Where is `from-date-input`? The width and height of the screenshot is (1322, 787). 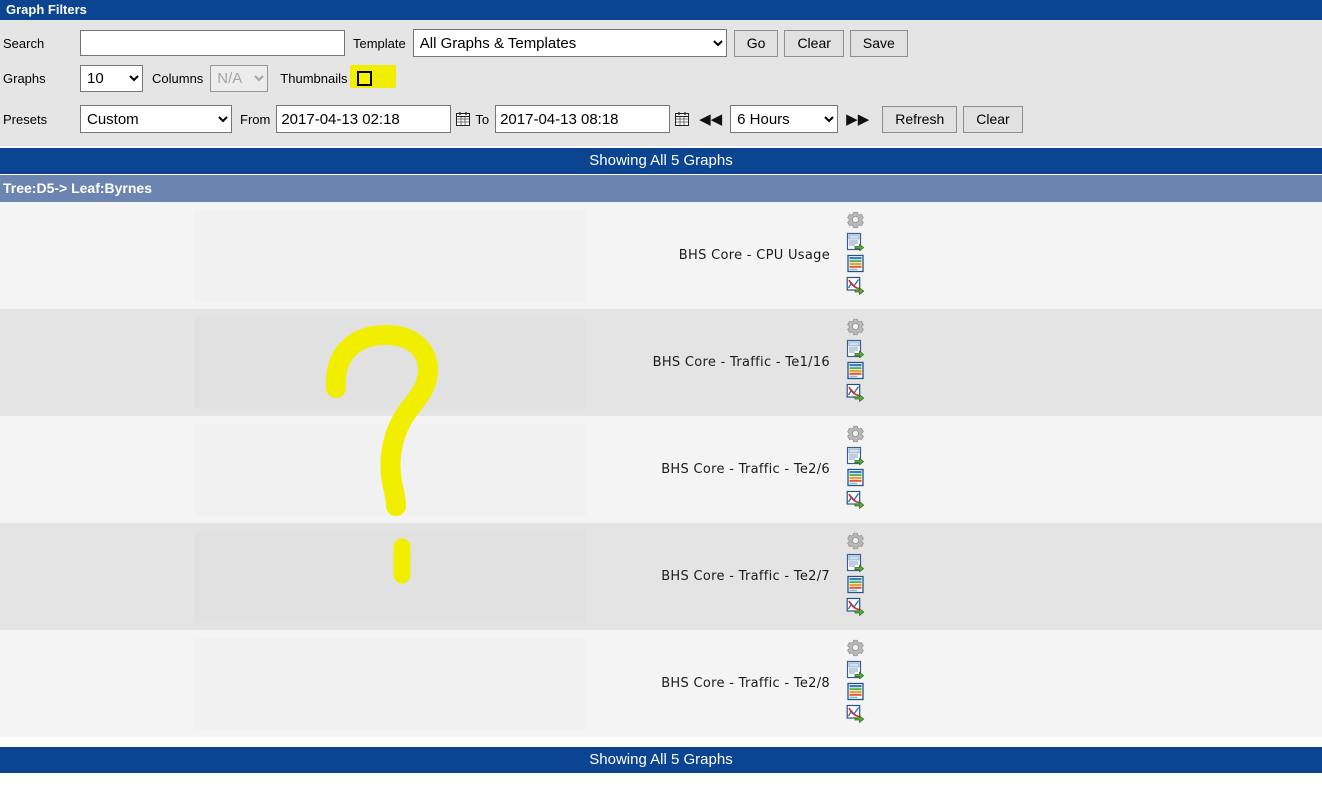 from-date-input is located at coordinates (364, 119).